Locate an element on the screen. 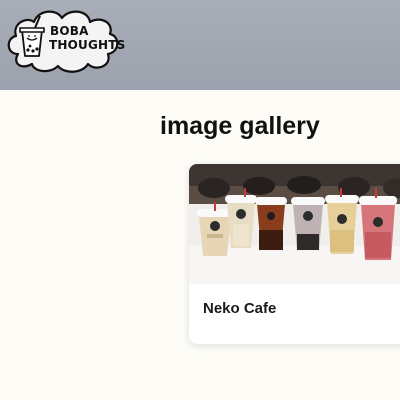  logo-wordmark: BOBA THOUGHTS is located at coordinates (87, 38).